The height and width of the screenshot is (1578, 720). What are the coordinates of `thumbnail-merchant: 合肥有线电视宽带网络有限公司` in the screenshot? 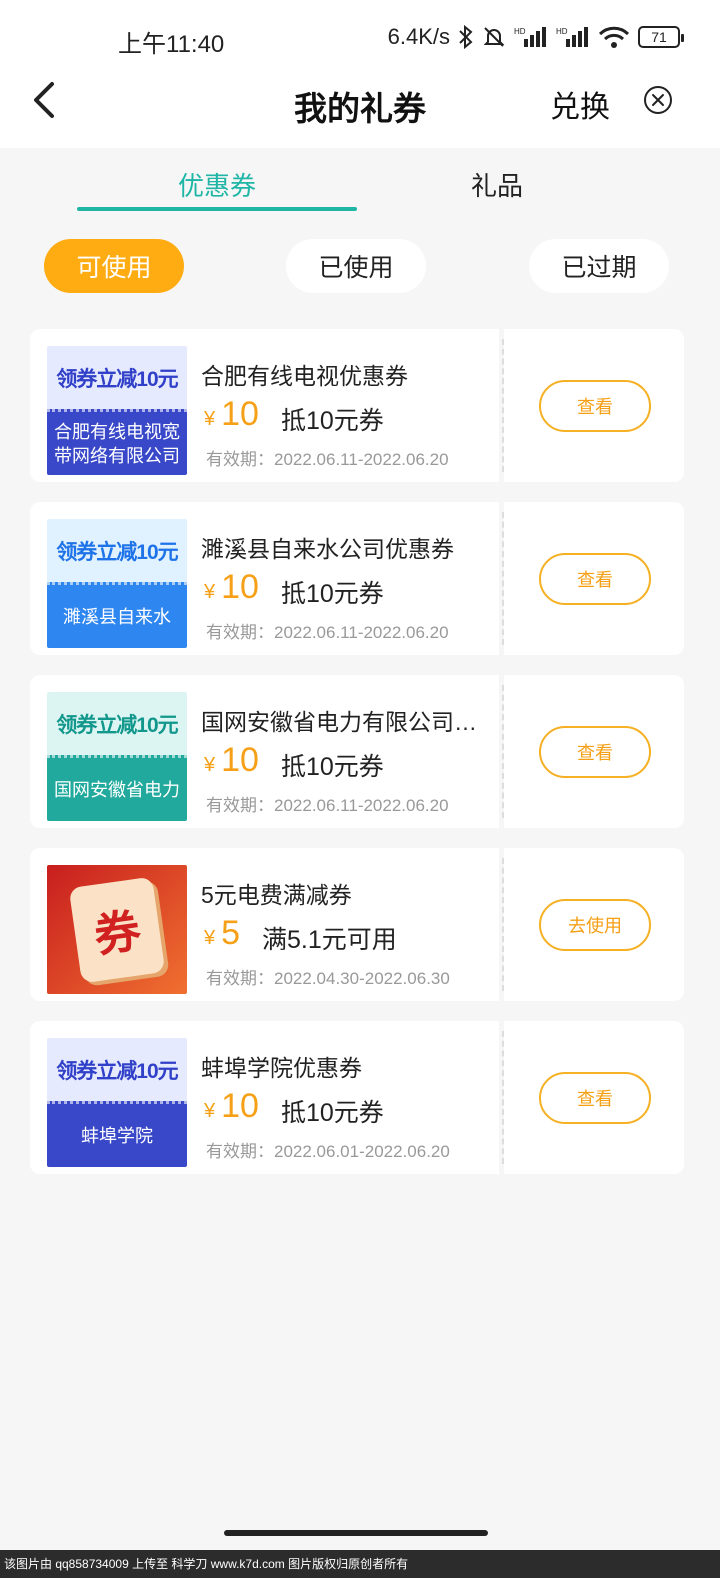 It's located at (117, 442).